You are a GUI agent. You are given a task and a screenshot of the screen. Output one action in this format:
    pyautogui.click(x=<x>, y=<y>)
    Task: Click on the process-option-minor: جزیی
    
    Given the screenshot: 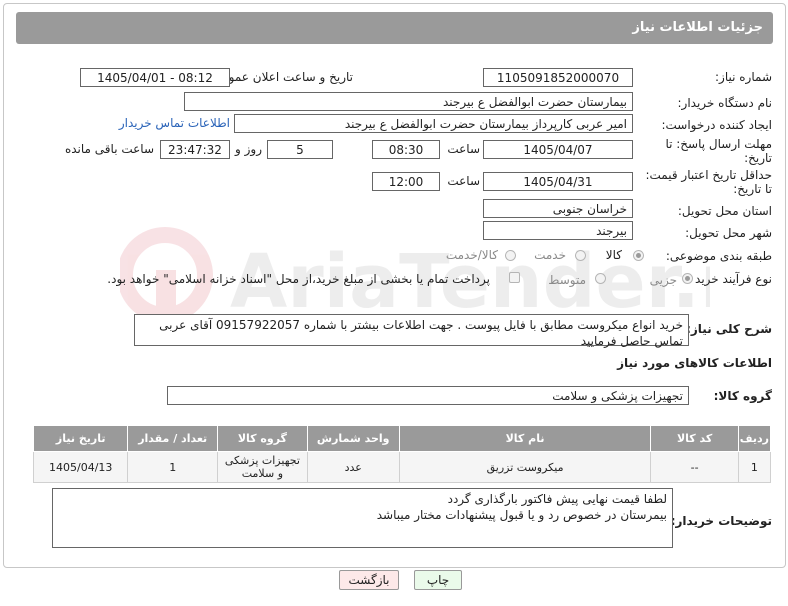 What is the action you would take?
    pyautogui.click(x=663, y=280)
    